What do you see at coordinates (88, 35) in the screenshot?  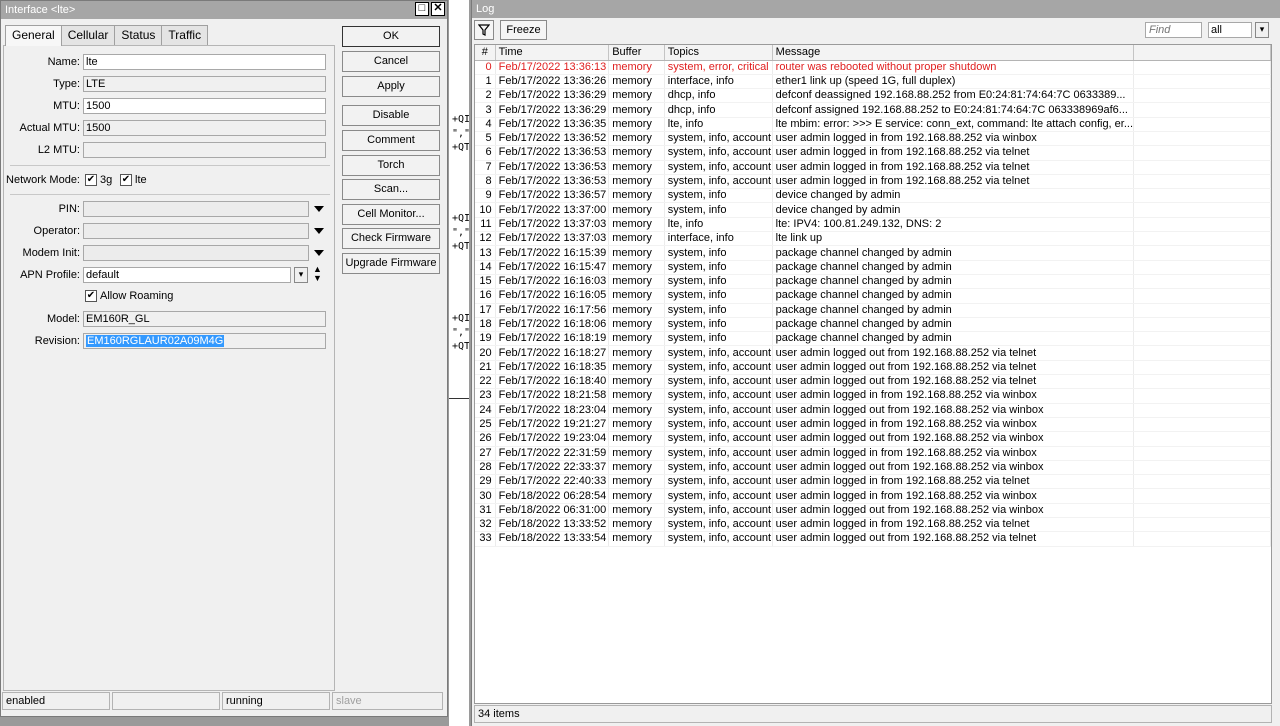 I see `tab-cellular: Cellular` at bounding box center [88, 35].